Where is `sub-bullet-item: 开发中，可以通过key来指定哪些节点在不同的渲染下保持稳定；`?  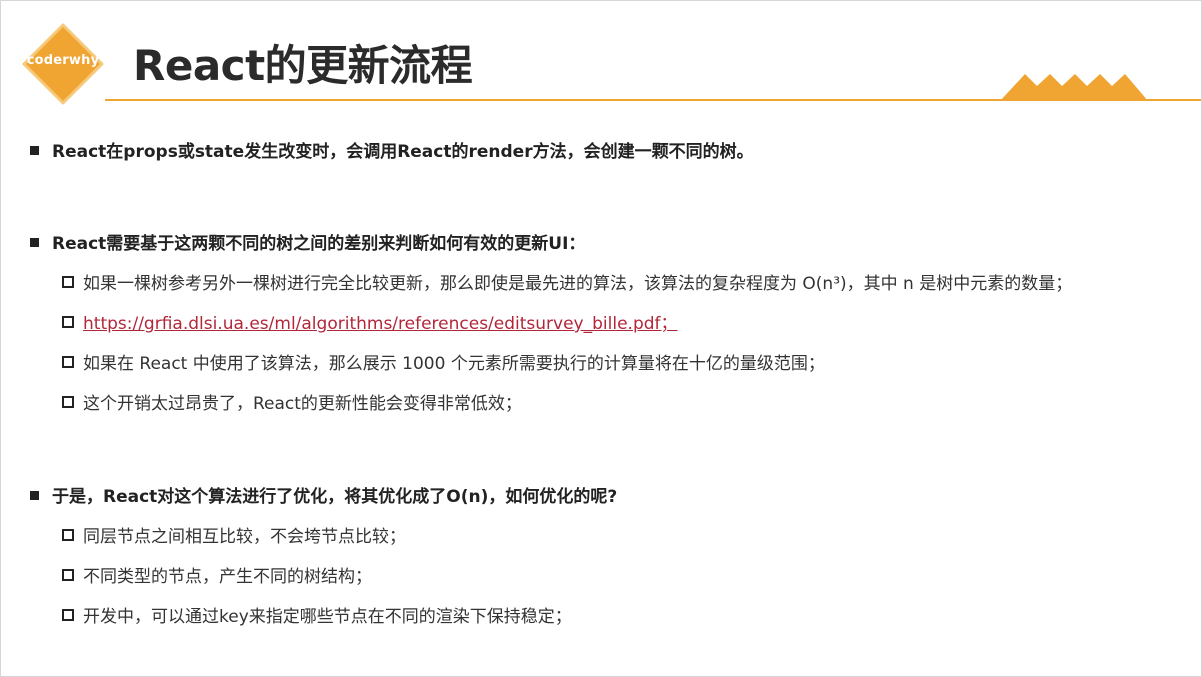
sub-bullet-item: 开发中，可以通过key来指定哪些节点在不同的渲染下保持稳定； is located at coordinates (317, 614).